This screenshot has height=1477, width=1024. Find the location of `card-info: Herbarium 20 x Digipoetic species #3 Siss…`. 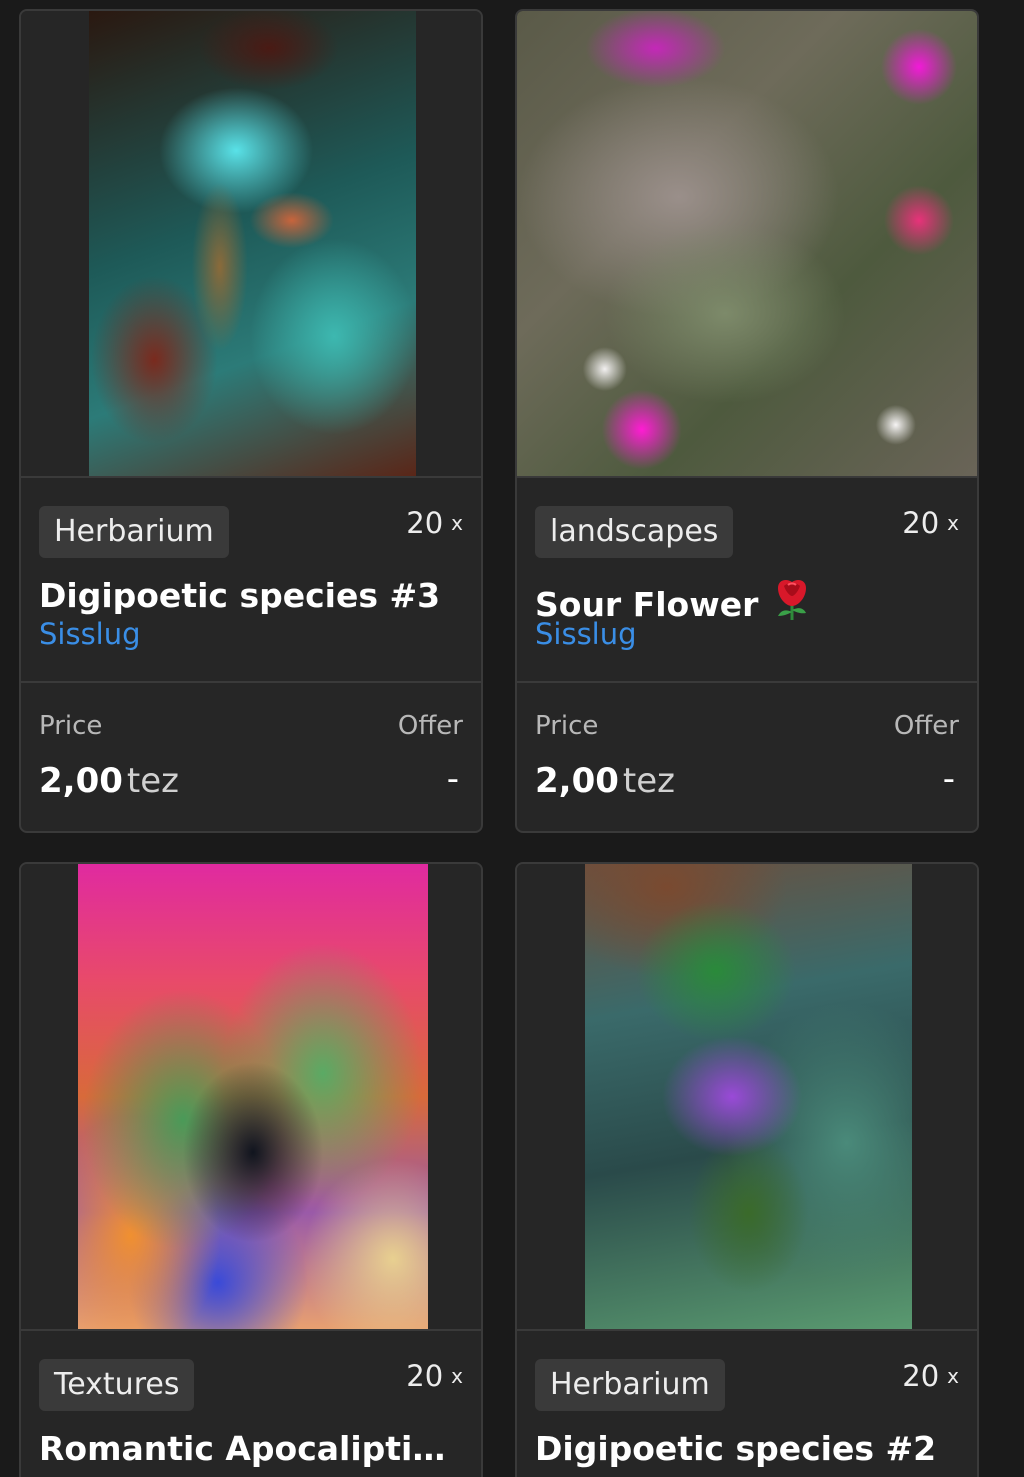

card-info: Herbarium 20 x Digipoetic species #3 Siss… is located at coordinates (251, 580).